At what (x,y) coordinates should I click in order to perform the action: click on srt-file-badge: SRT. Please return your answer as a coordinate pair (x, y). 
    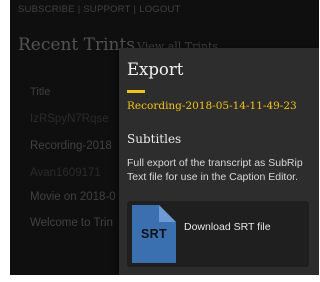
    Looking at the image, I should click on (154, 234).